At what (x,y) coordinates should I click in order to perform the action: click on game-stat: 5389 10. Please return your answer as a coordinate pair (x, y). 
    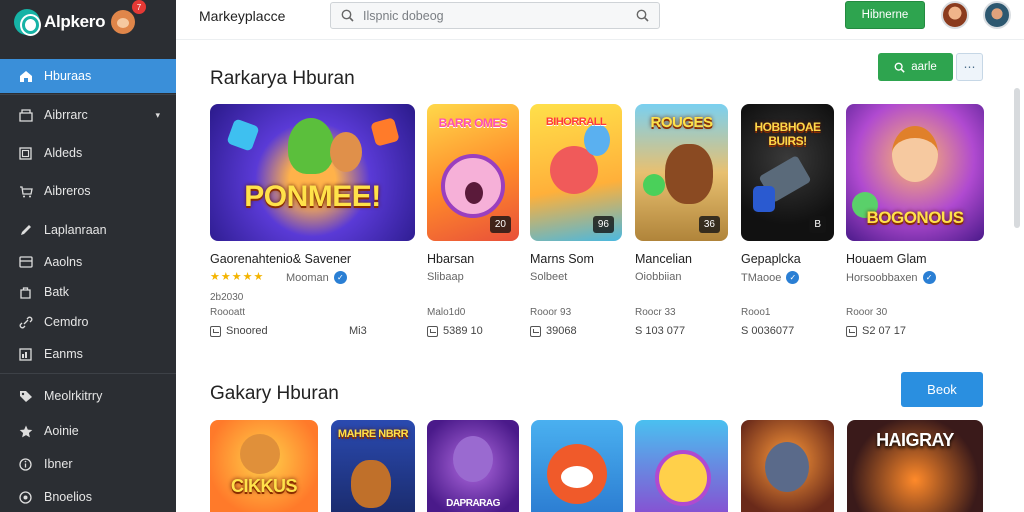
    Looking at the image, I should click on (455, 331).